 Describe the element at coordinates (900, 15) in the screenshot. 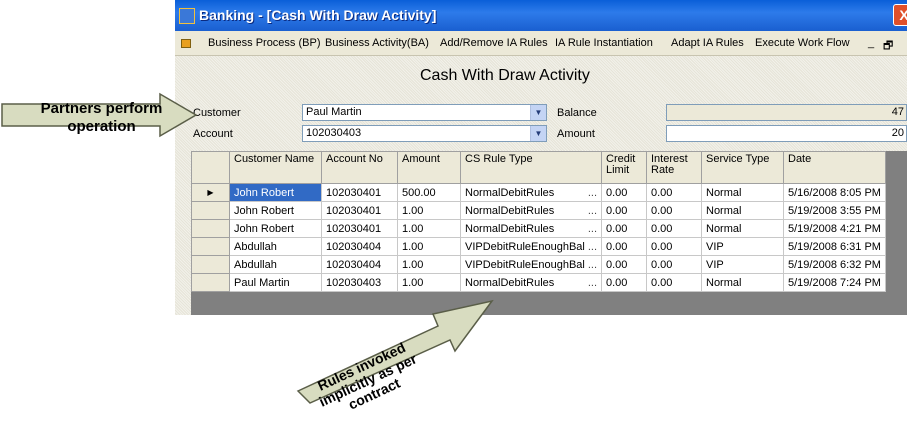

I see `close-button: X` at that location.